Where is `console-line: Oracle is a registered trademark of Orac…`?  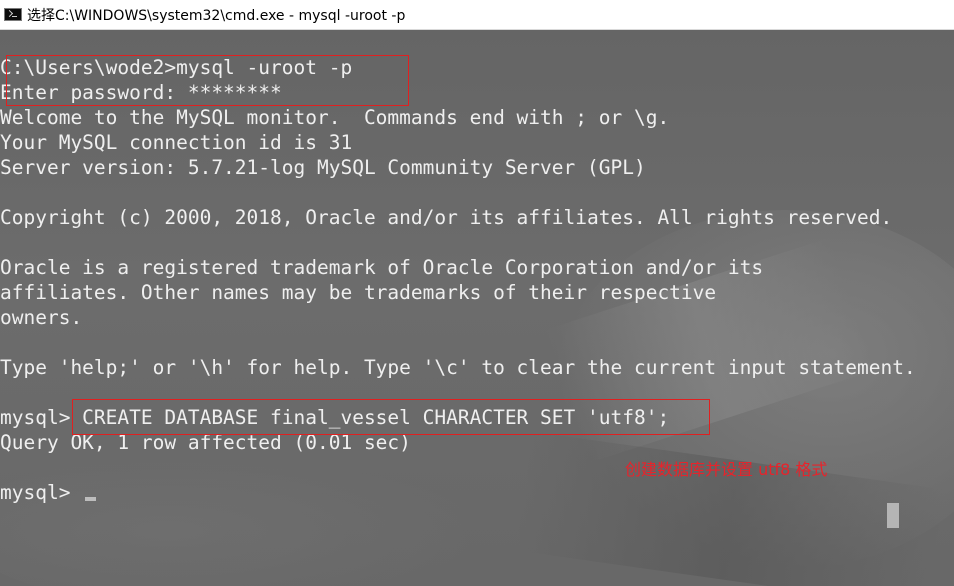 console-line: Oracle is a registered trademark of Orac… is located at coordinates (382, 267).